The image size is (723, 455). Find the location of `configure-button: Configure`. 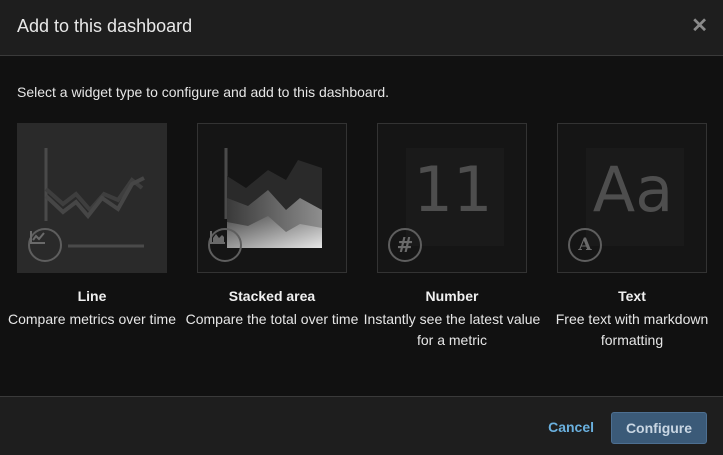

configure-button: Configure is located at coordinates (659, 428).